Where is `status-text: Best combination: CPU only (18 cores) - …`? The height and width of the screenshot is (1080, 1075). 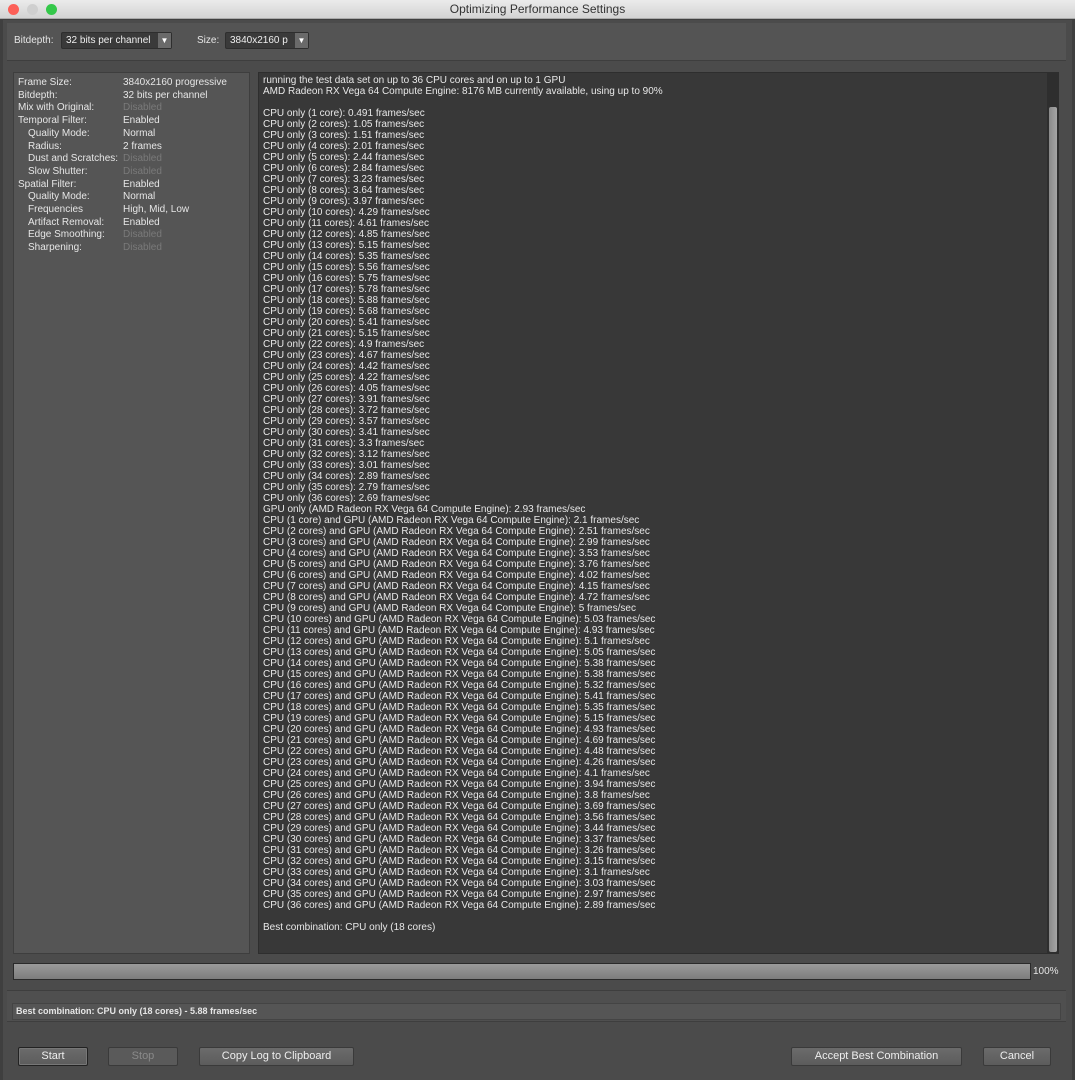
status-text: Best combination: CPU only (18 cores) - … is located at coordinates (536, 1011).